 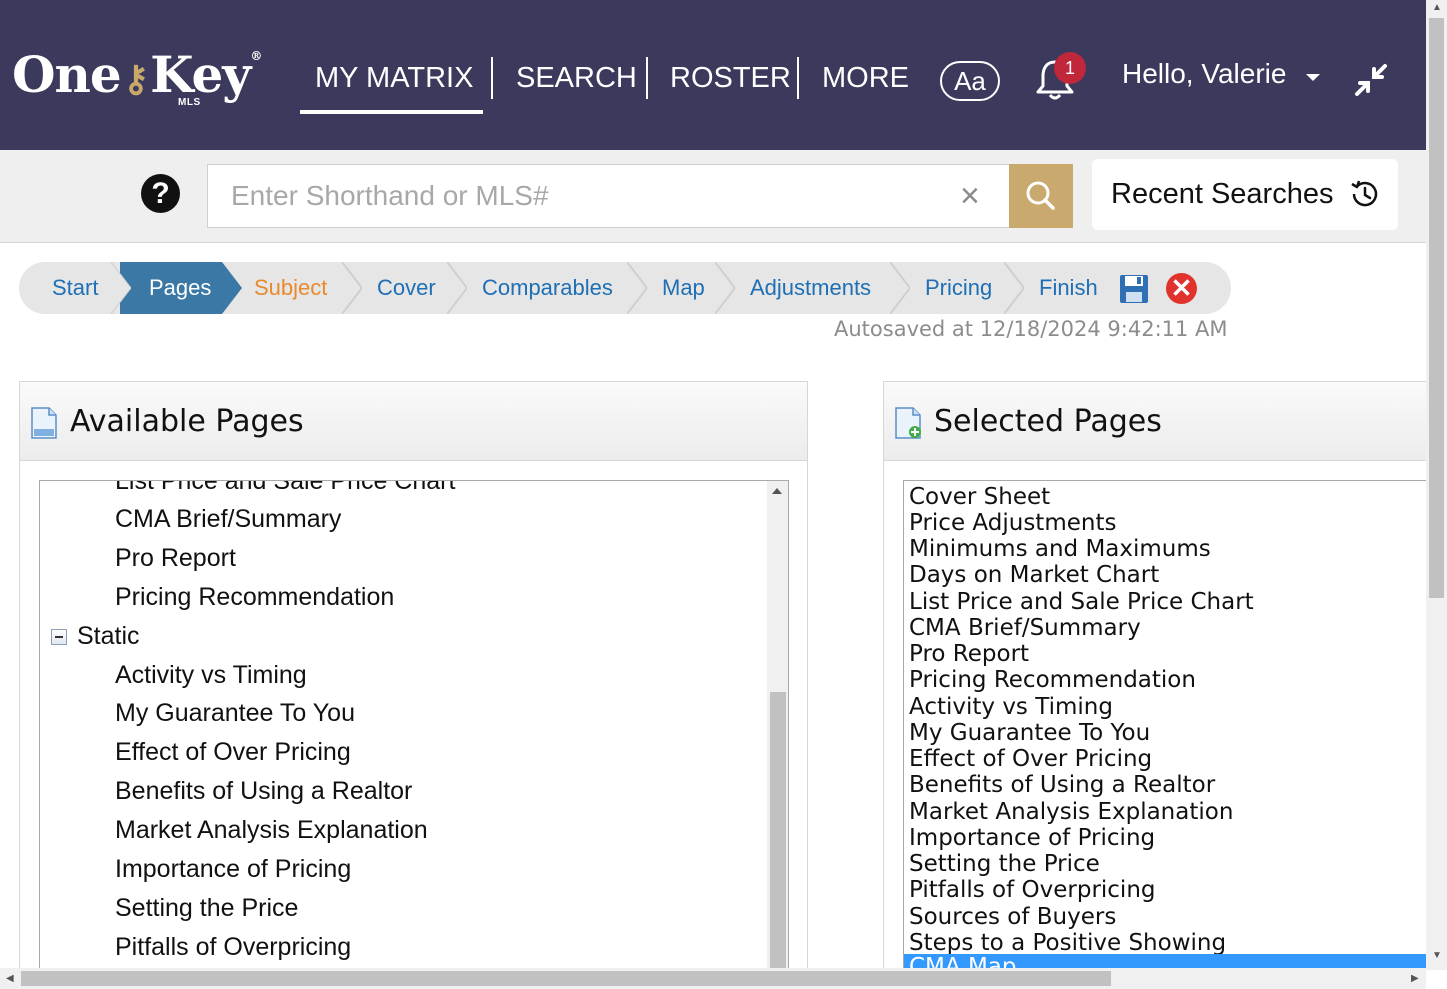 I want to click on step-cover: Cover, so click(x=406, y=288).